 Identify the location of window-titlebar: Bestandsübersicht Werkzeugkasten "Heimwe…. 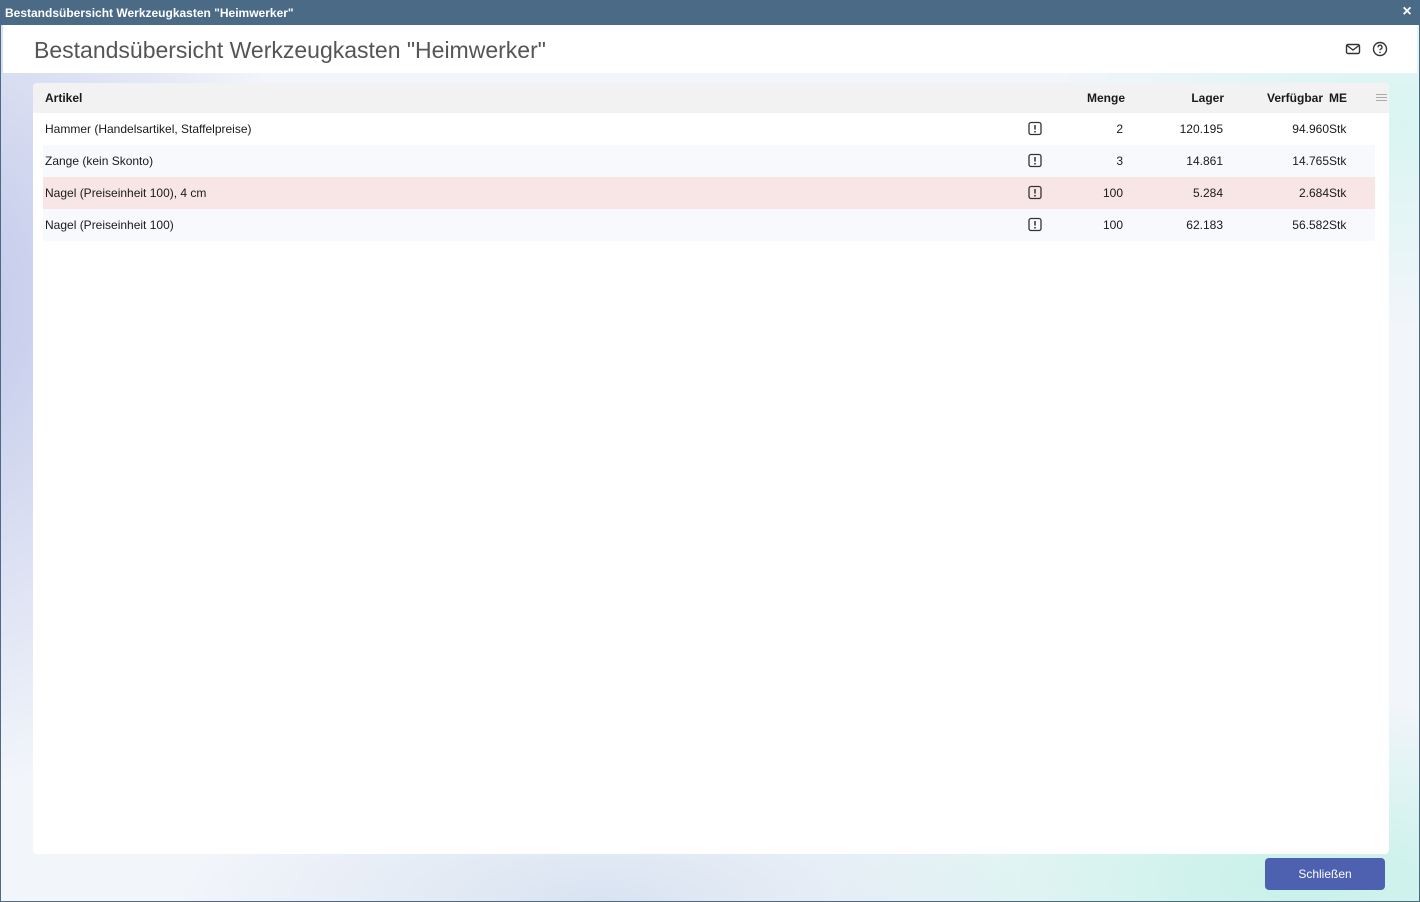
(710, 13).